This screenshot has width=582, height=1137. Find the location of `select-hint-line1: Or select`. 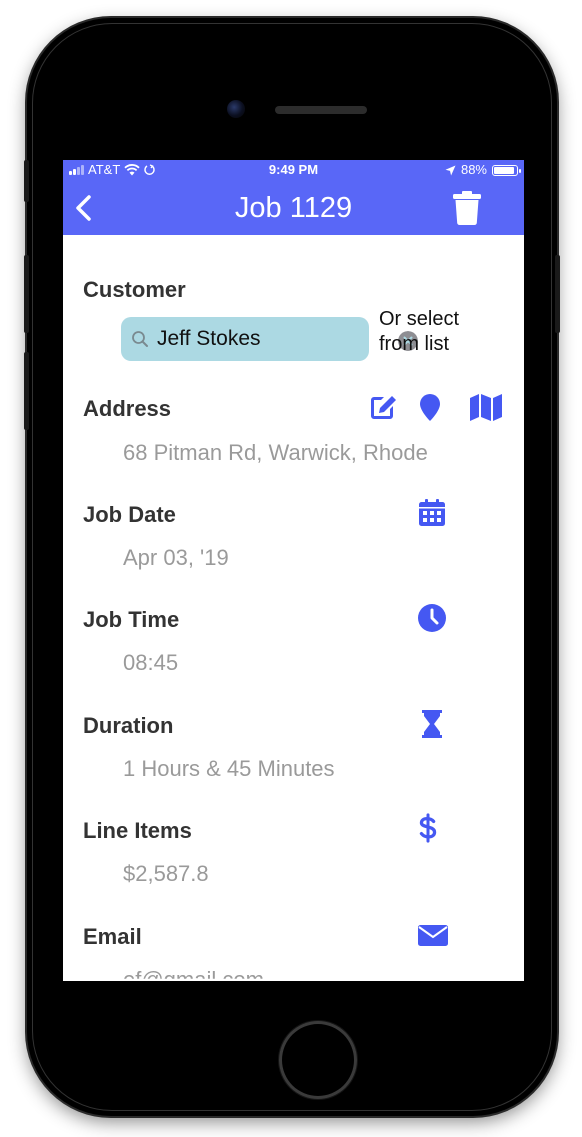

select-hint-line1: Or select is located at coordinates (419, 319).